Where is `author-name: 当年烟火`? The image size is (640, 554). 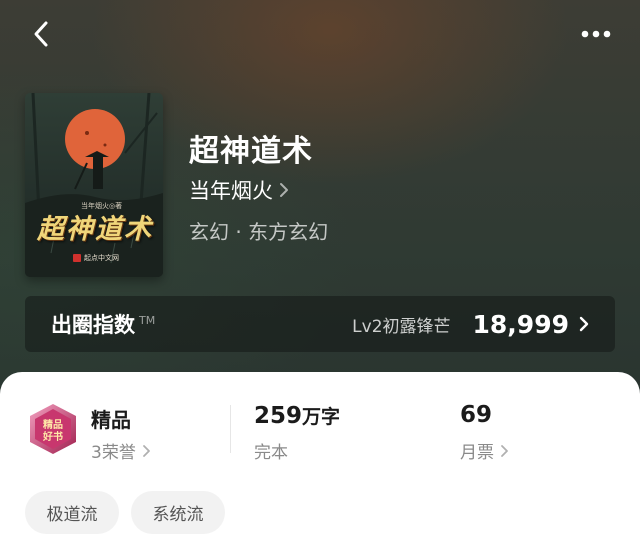
author-name: 当年烟火 is located at coordinates (231, 191).